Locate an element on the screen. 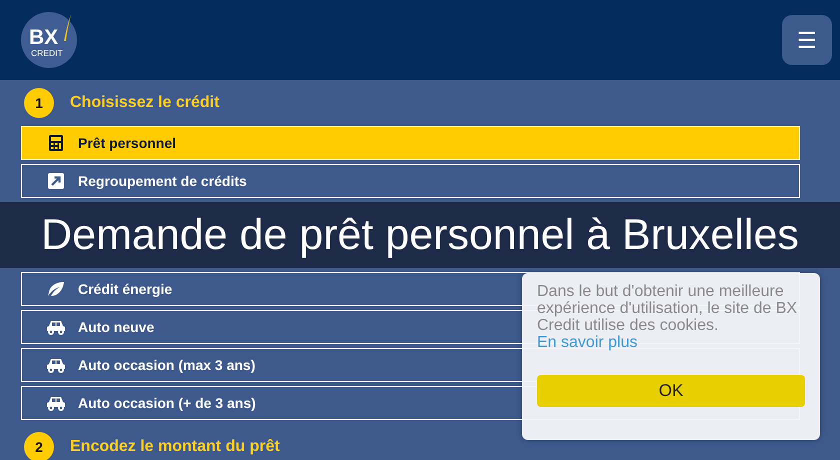  arrow-square-icon is located at coordinates (56, 181).